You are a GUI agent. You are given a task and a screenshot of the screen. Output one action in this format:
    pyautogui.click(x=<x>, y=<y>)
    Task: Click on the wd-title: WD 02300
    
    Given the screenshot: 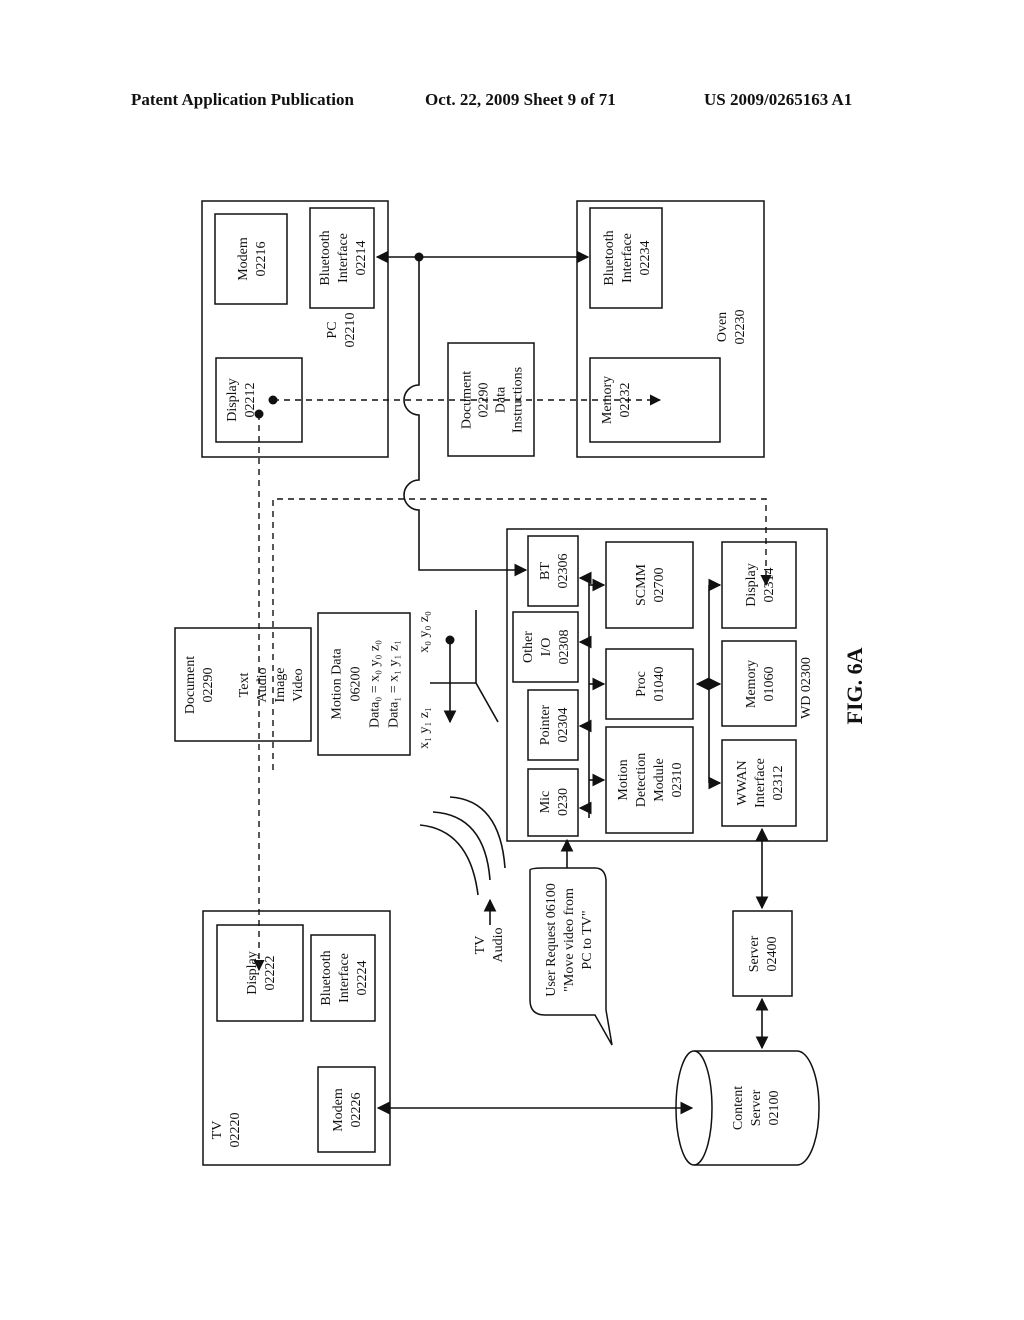 What is the action you would take?
    pyautogui.click(x=806, y=688)
    